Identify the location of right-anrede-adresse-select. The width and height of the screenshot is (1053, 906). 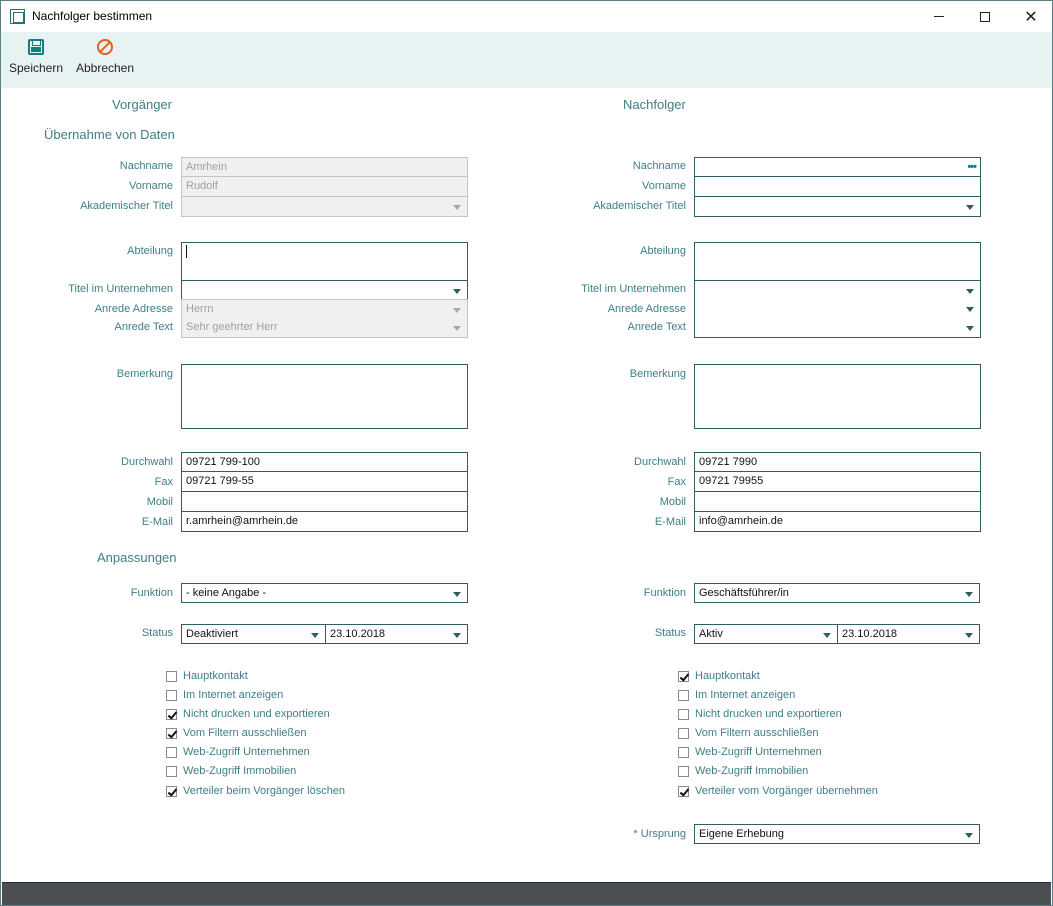
(837, 309).